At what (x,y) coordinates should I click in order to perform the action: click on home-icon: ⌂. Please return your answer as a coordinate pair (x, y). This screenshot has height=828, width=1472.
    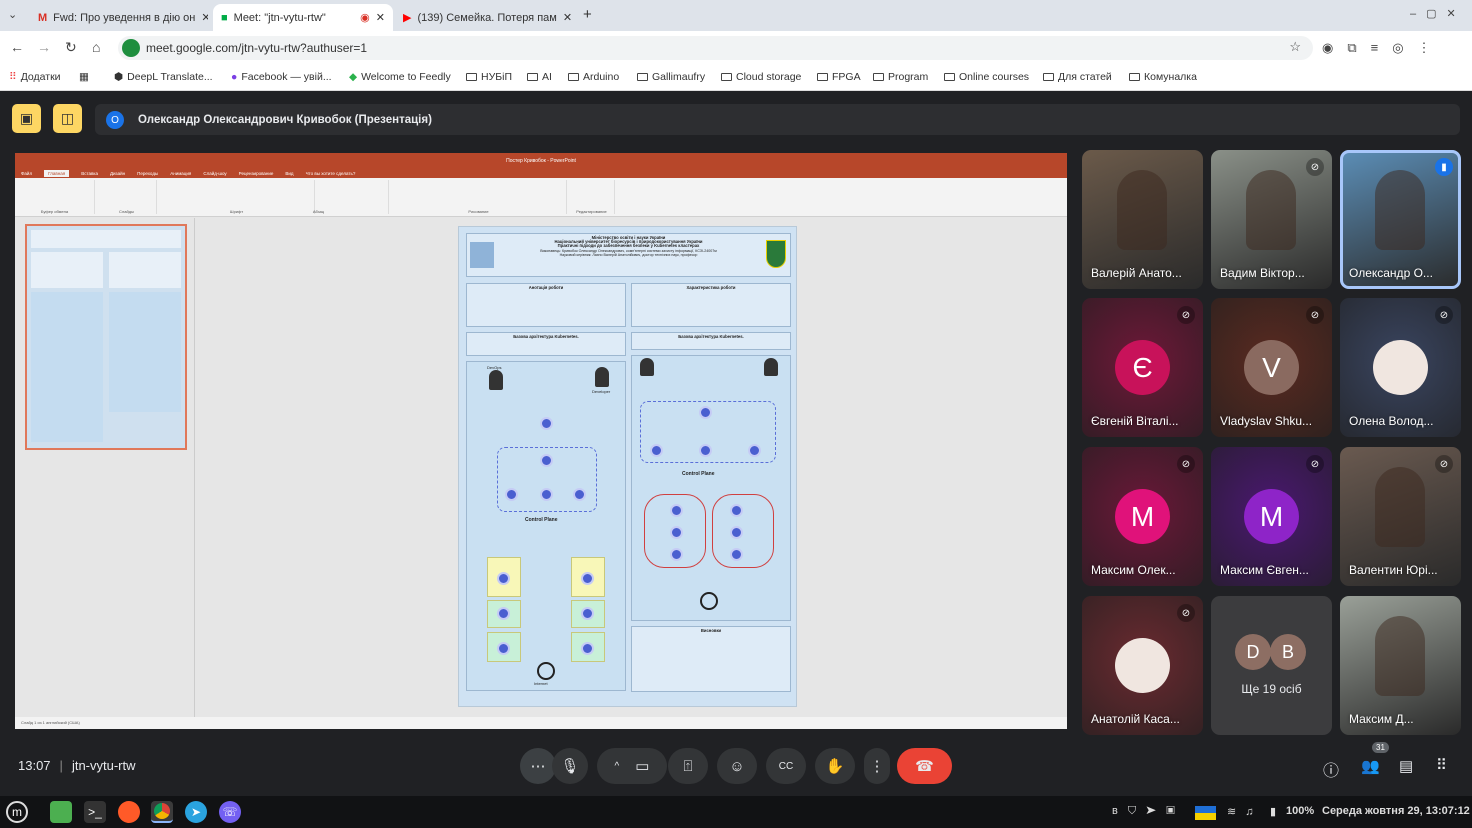
    Looking at the image, I should click on (96, 47).